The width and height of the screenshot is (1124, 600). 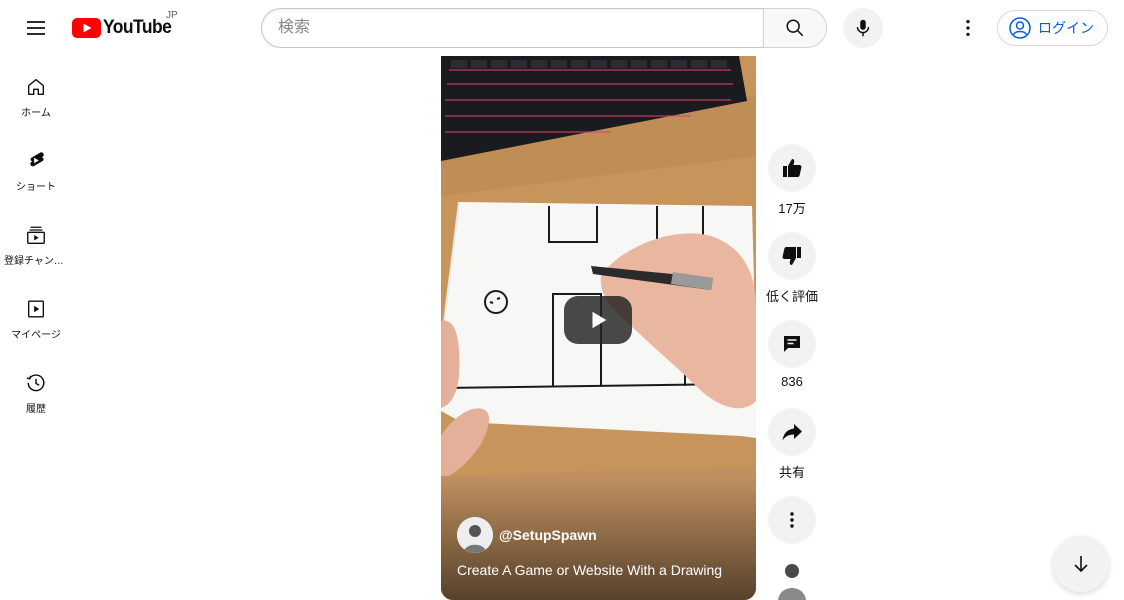 I want to click on sidebar-item-label: マイページ, so click(x=36, y=335).